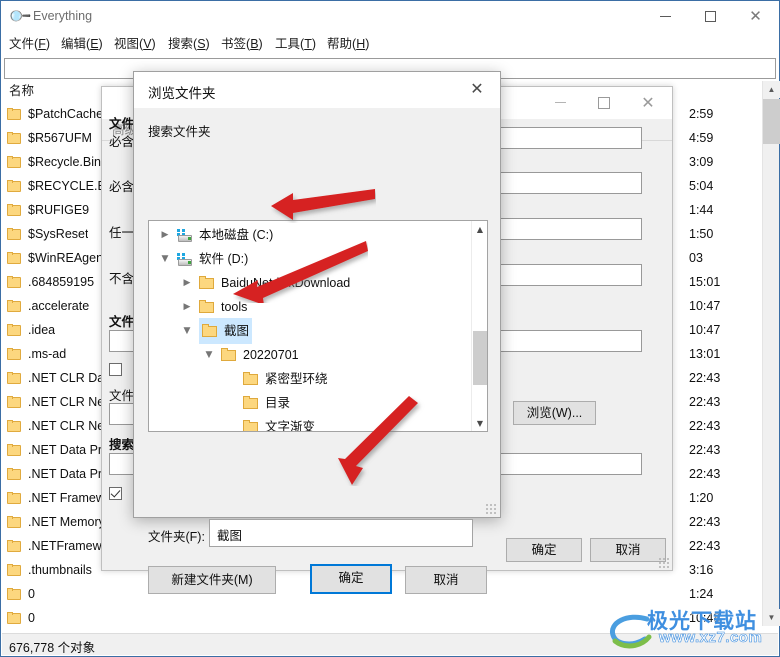 The width and height of the screenshot is (780, 657). I want to click on folder-browser-cancel-button: 取消, so click(446, 580).